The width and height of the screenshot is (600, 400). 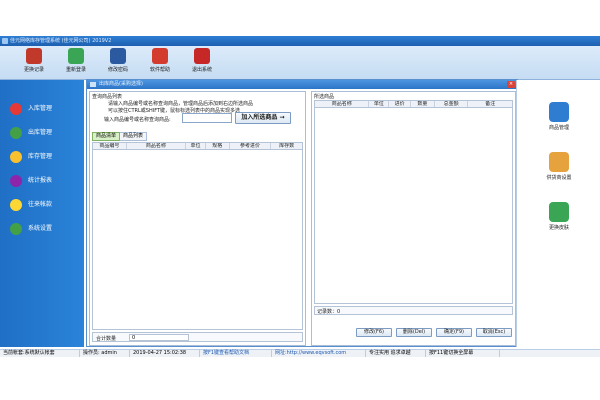 I want to click on goods-grid-header: 商品编号 商品名称 单位 规格 参考进价 库存数, so click(x=197, y=146).